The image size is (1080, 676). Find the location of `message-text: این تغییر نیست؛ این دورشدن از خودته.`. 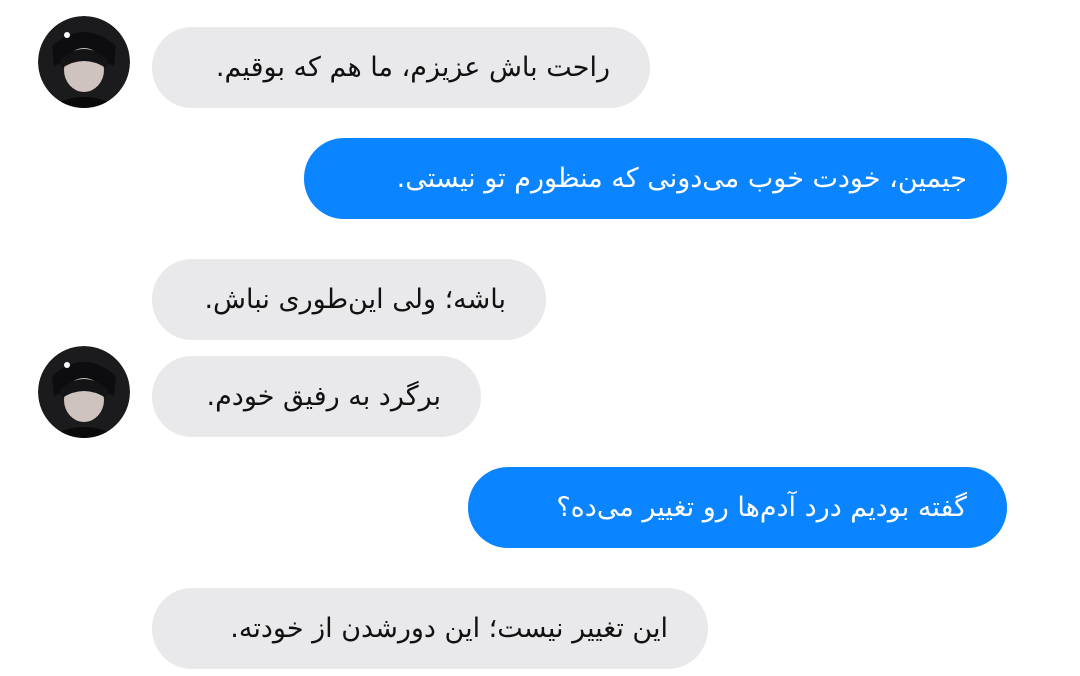

message-text: این تغییر نیست؛ این دورشدن از خودته. is located at coordinates (449, 628).